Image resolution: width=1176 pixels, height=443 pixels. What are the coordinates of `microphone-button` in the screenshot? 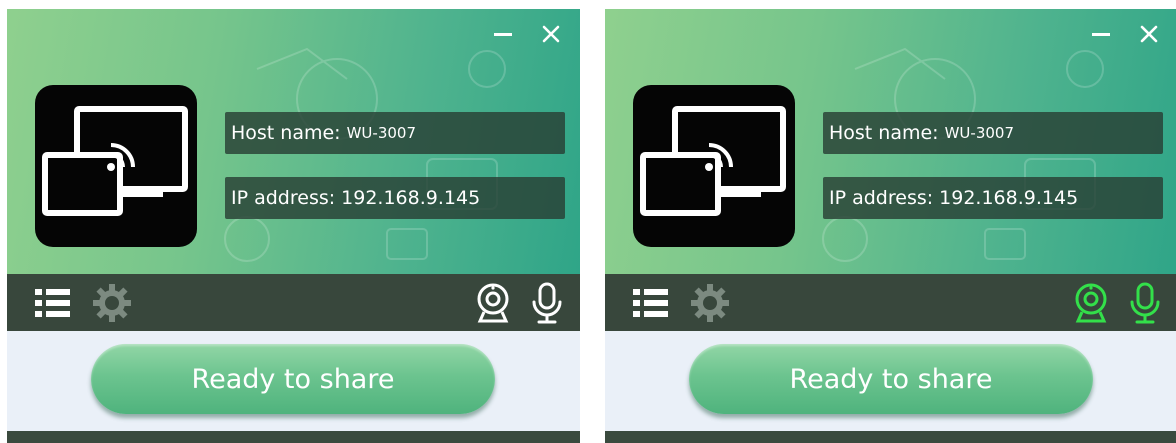 It's located at (547, 303).